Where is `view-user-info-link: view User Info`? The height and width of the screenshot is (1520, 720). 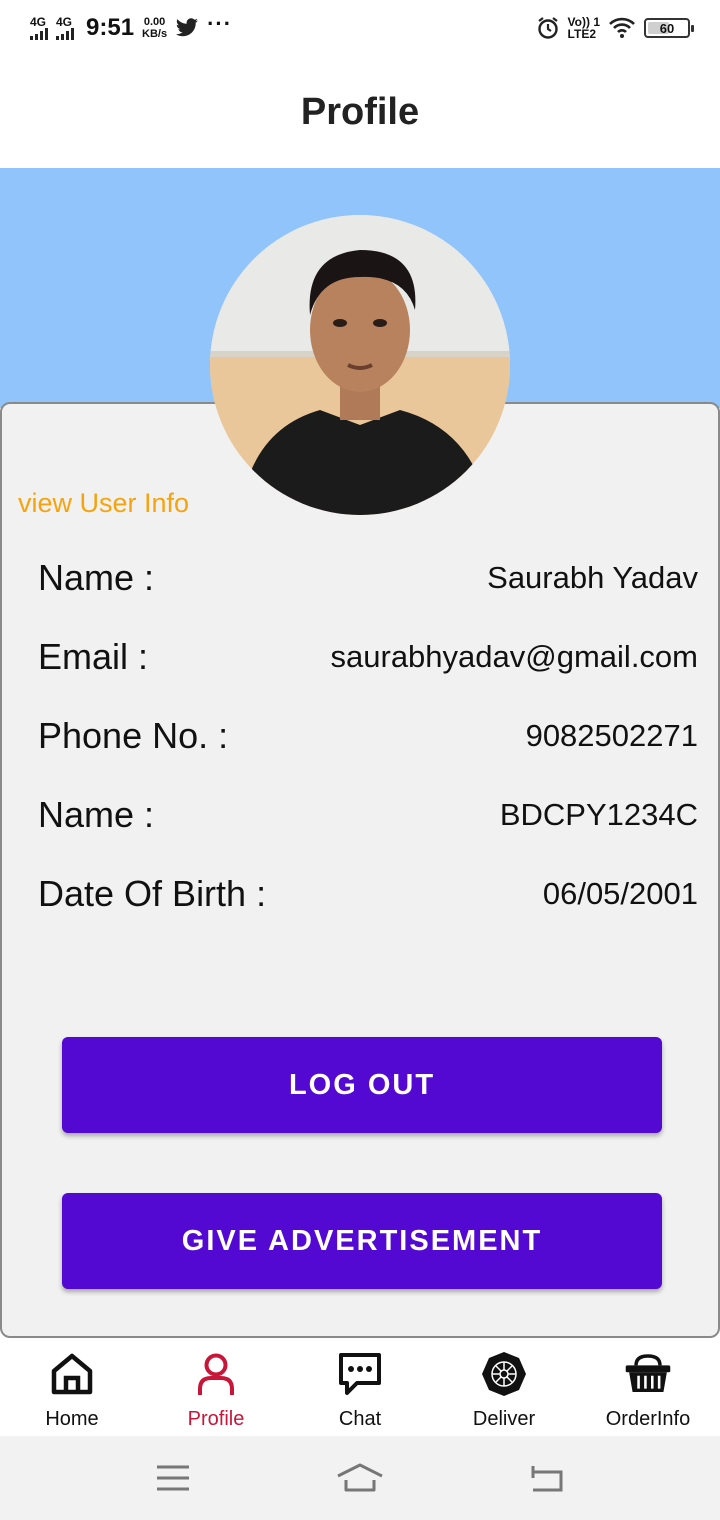
view-user-info-link: view User Info is located at coordinates (103, 503).